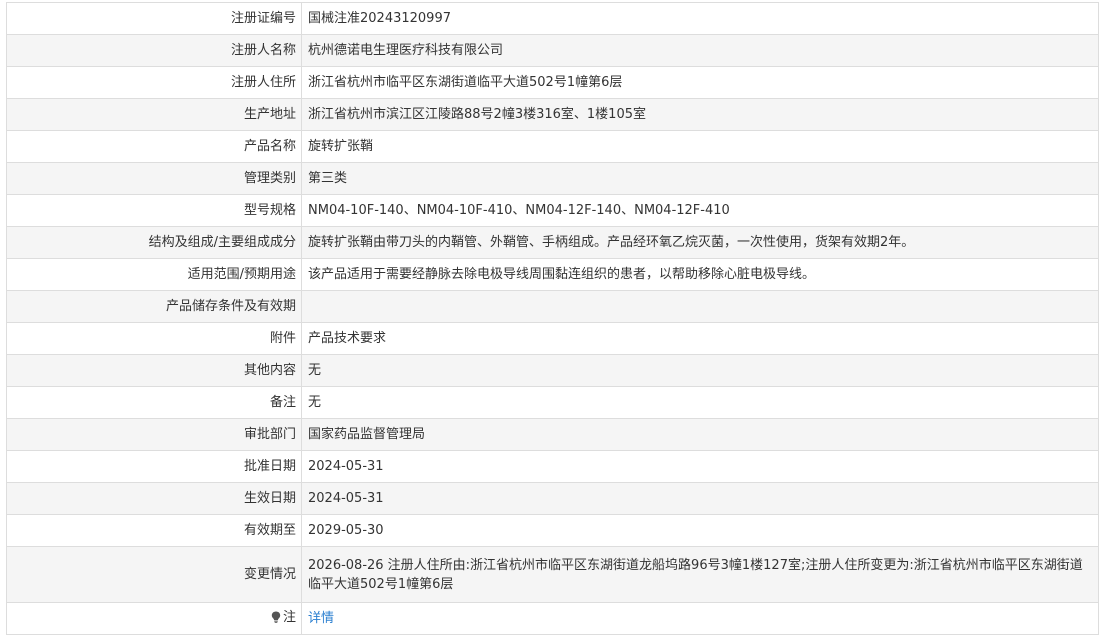 This screenshot has height=640, width=1104. I want to click on row-value: 浙江省杭州市滨江区江陵路88号2幢3楼316室、1楼105室, so click(700, 114).